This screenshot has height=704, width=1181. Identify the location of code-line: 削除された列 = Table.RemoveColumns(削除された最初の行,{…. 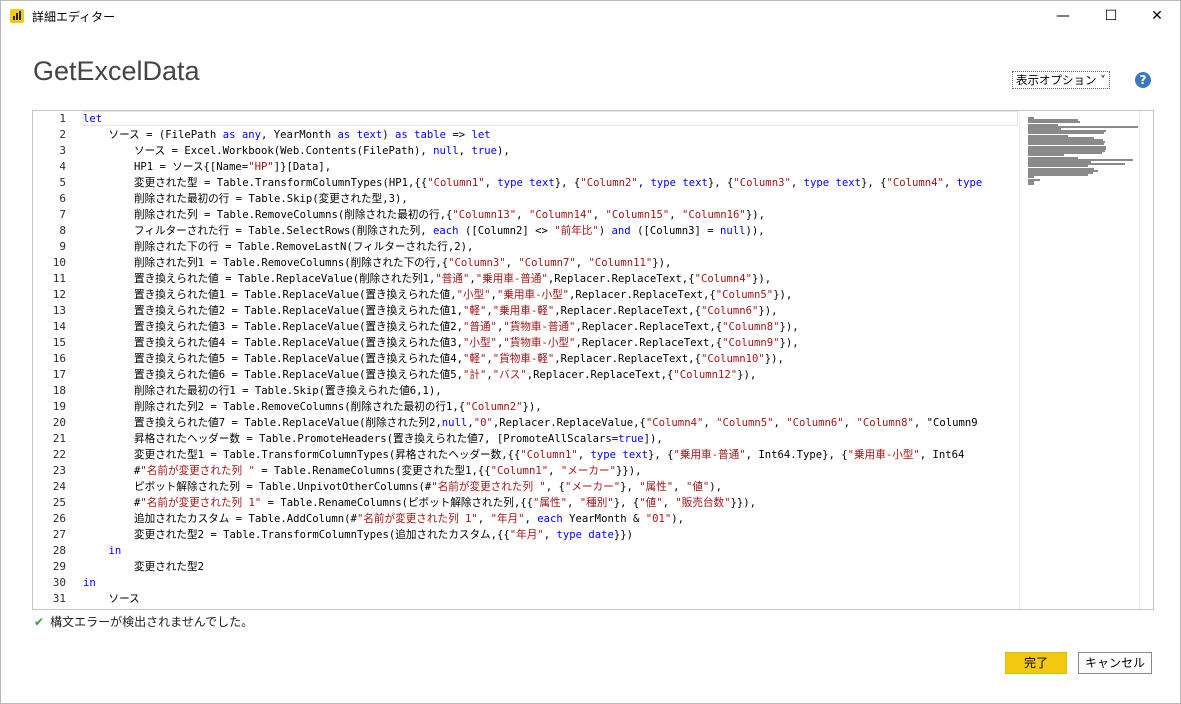
(424, 215).